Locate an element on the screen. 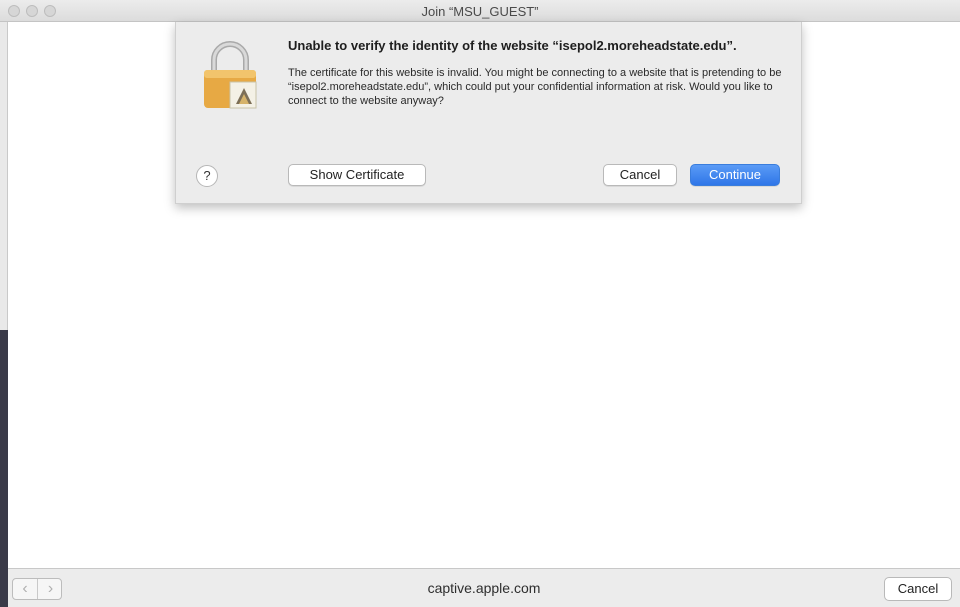 This screenshot has width=960, height=607. background-edge is located at coordinates (4, 468).